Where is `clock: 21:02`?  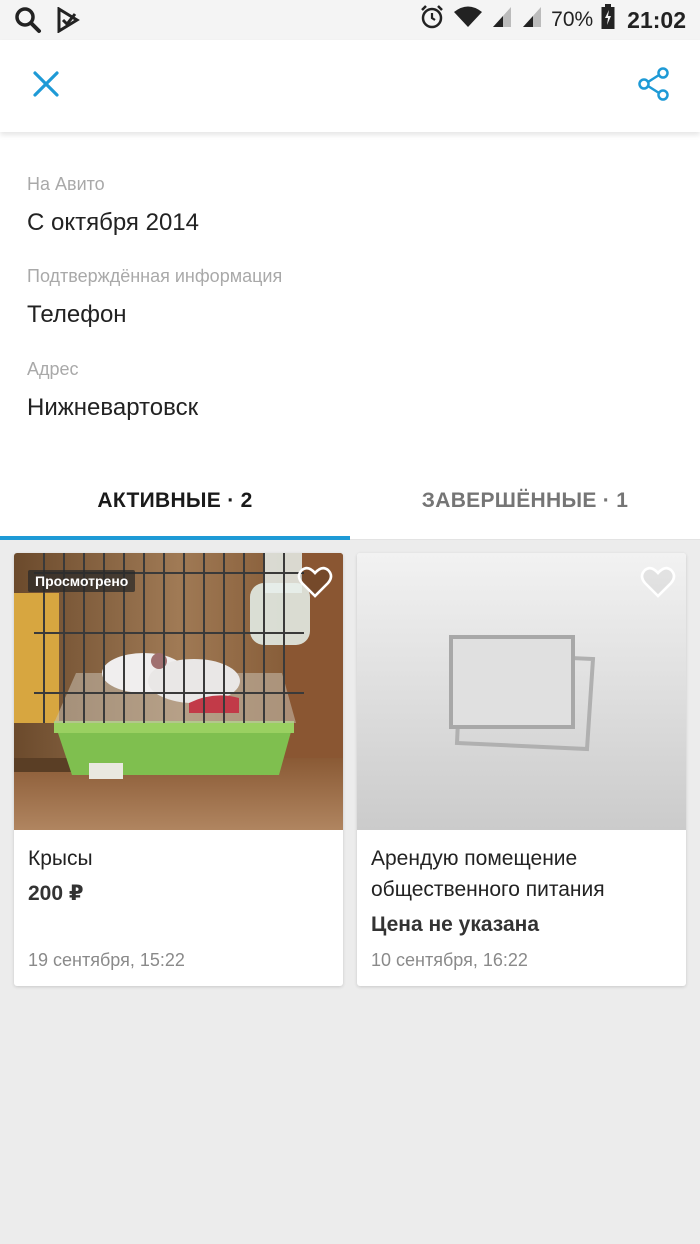
clock: 21:02 is located at coordinates (656, 19).